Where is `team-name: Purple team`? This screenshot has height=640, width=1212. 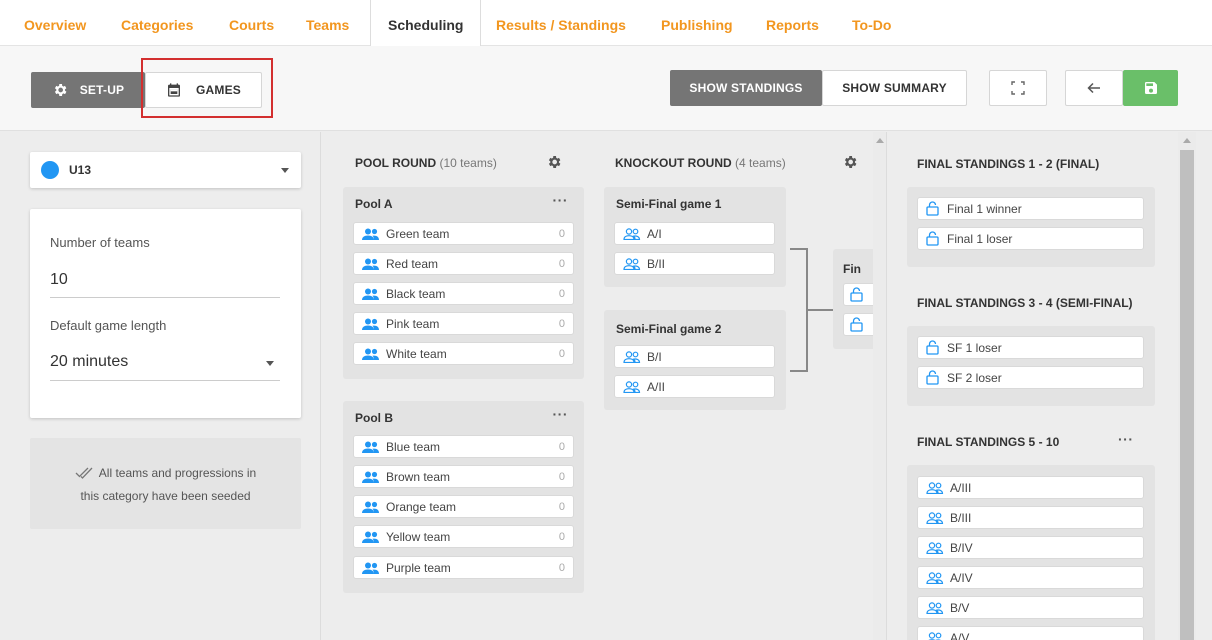
team-name: Purple team is located at coordinates (418, 567).